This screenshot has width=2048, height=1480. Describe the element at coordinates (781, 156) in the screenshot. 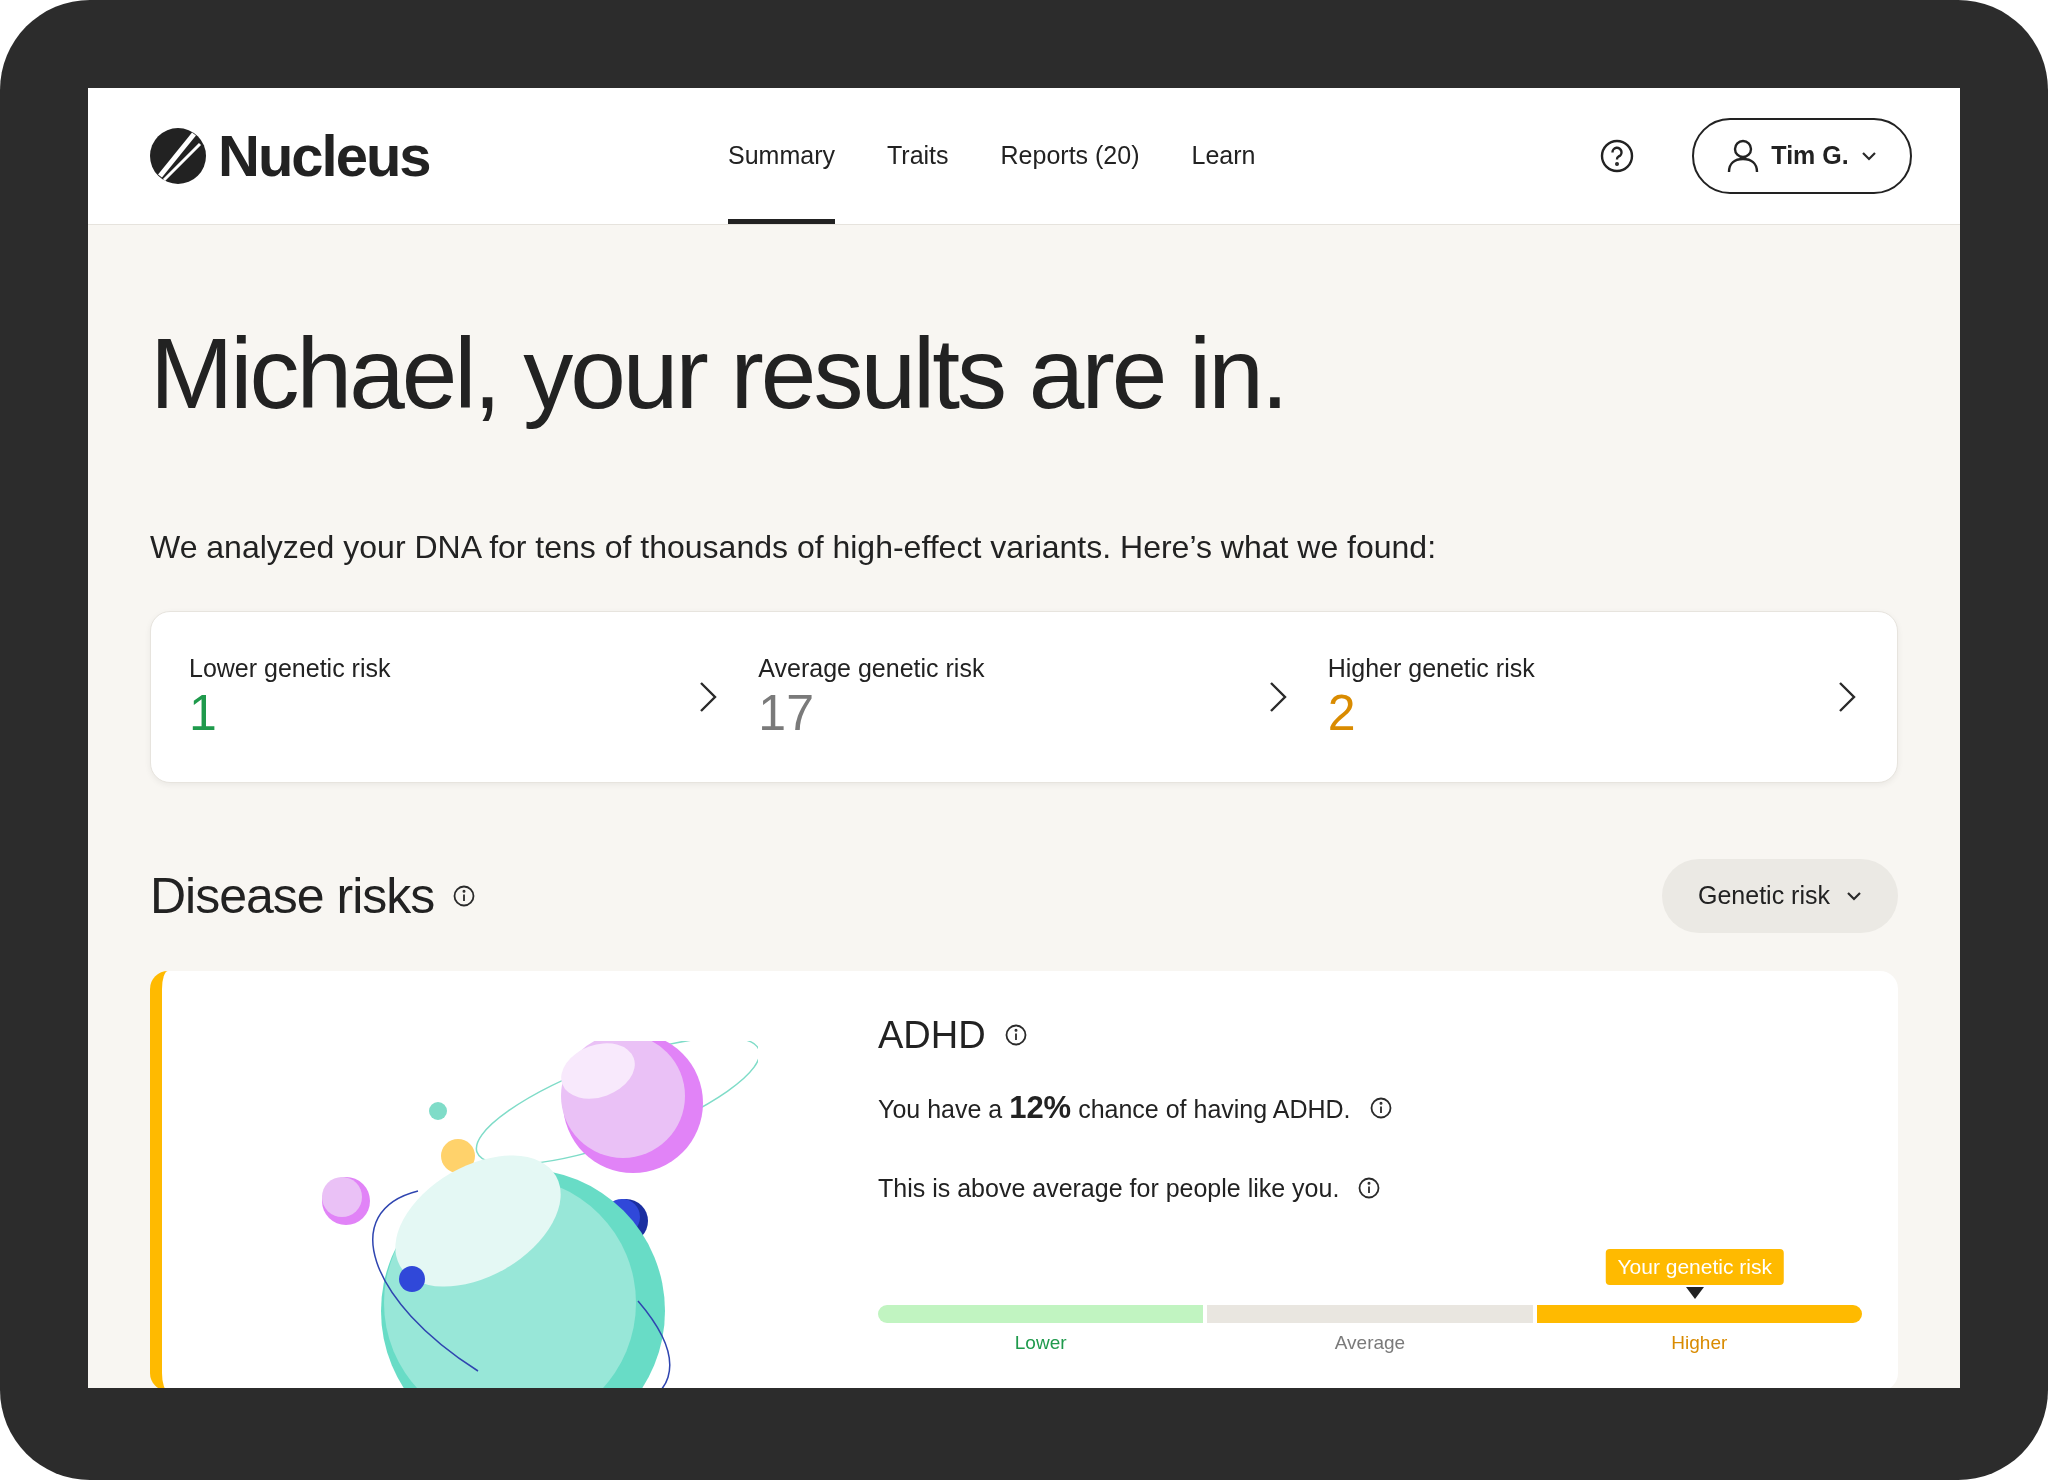

I see `nav-tab: Summary` at that location.